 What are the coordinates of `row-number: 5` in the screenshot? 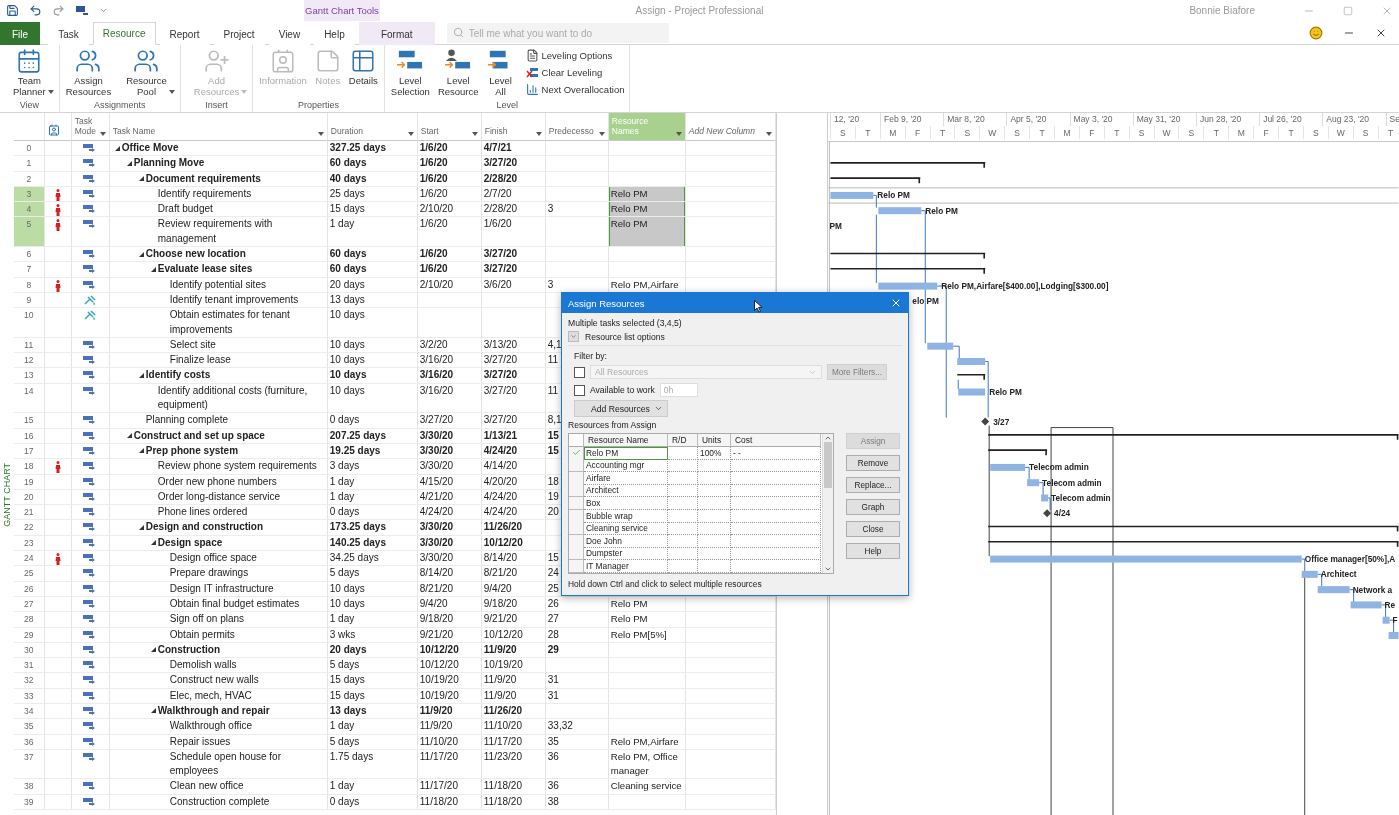 It's located at (29, 232).